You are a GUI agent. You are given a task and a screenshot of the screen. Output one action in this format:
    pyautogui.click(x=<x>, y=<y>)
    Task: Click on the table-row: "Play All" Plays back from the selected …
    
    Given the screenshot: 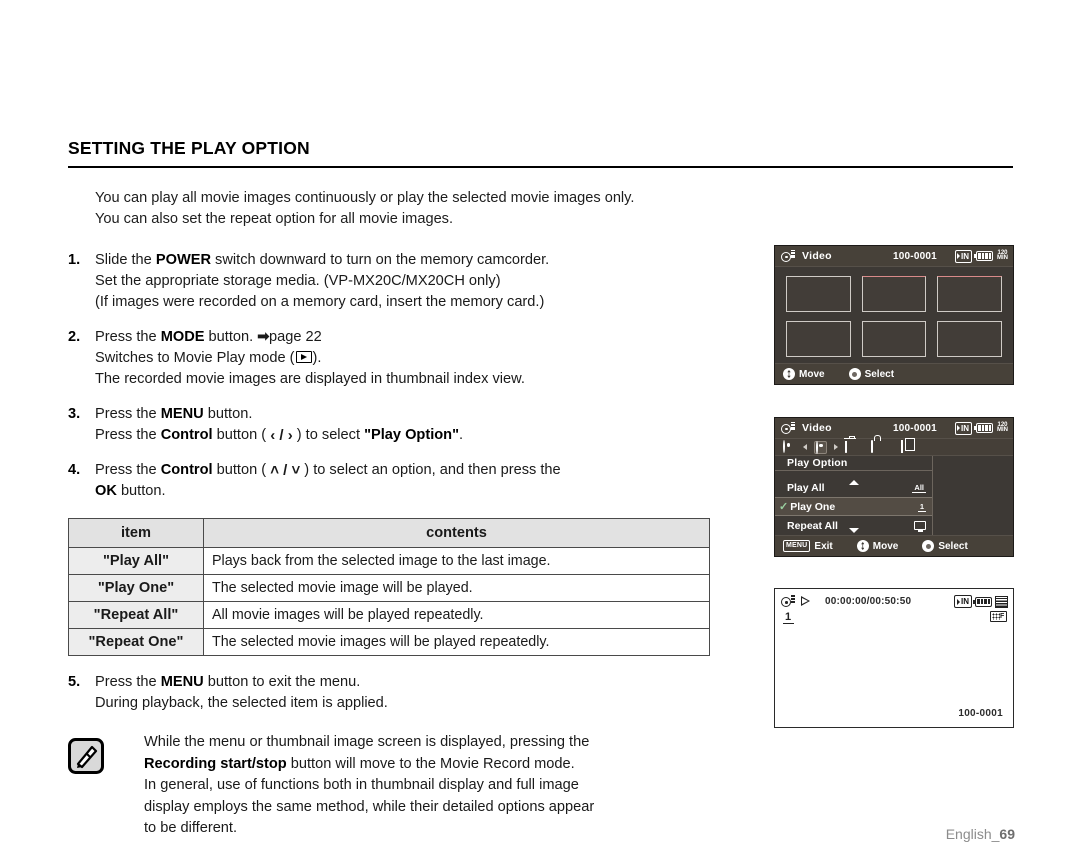 What is the action you would take?
    pyautogui.click(x=389, y=561)
    